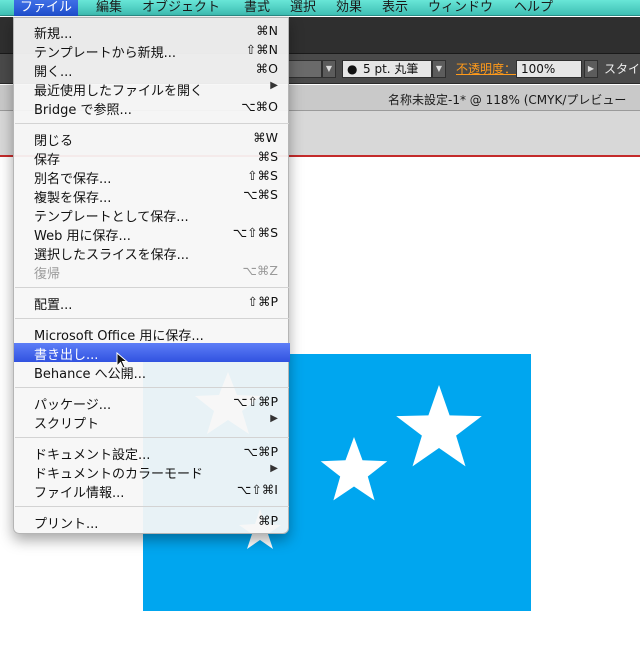 This screenshot has width=640, height=664. Describe the element at coordinates (54, 141) in the screenshot. I see `menu-item-label: 閉じる` at that location.